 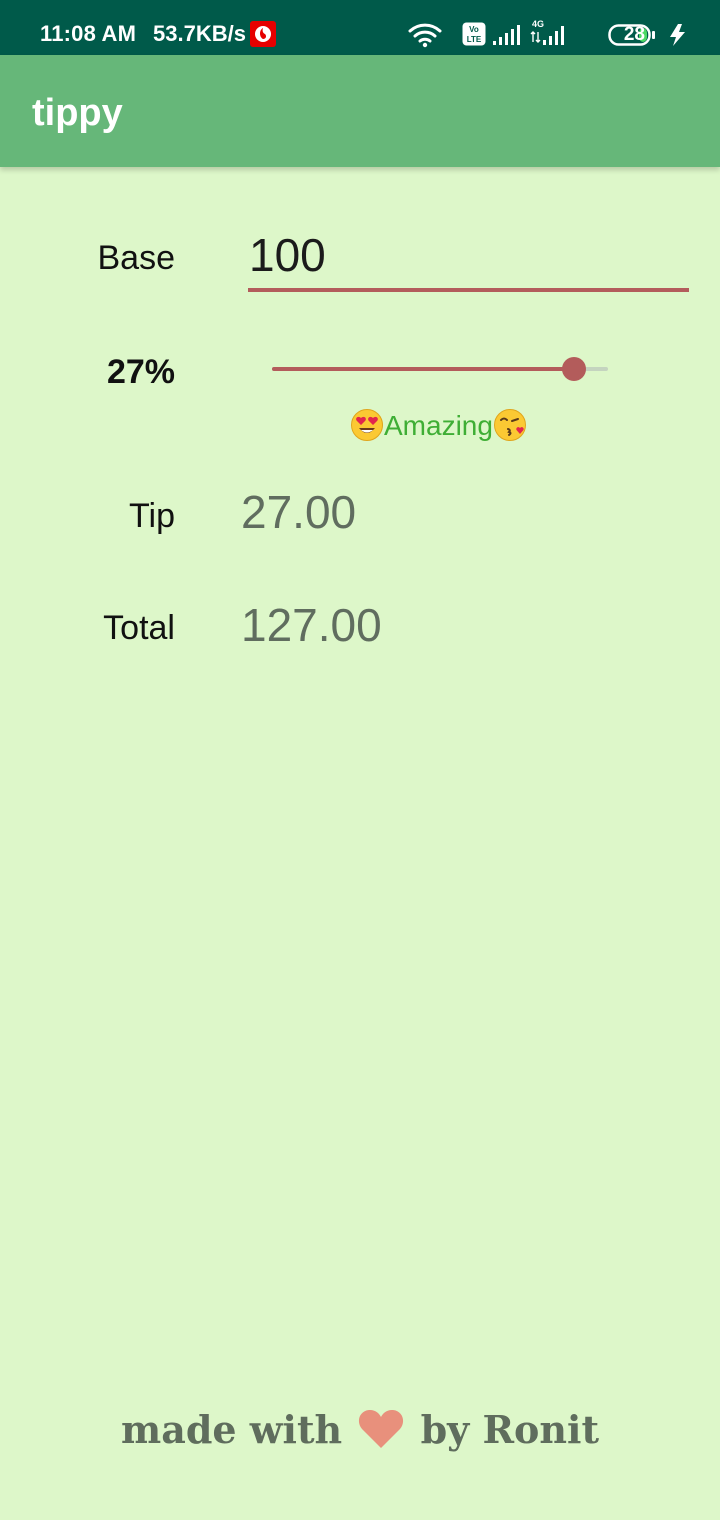 I want to click on volte-icon: Vo LTE, so click(x=474, y=36).